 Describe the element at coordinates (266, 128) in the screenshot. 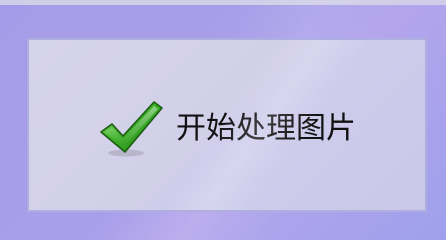

I see `button-label: 开始处理图片` at that location.